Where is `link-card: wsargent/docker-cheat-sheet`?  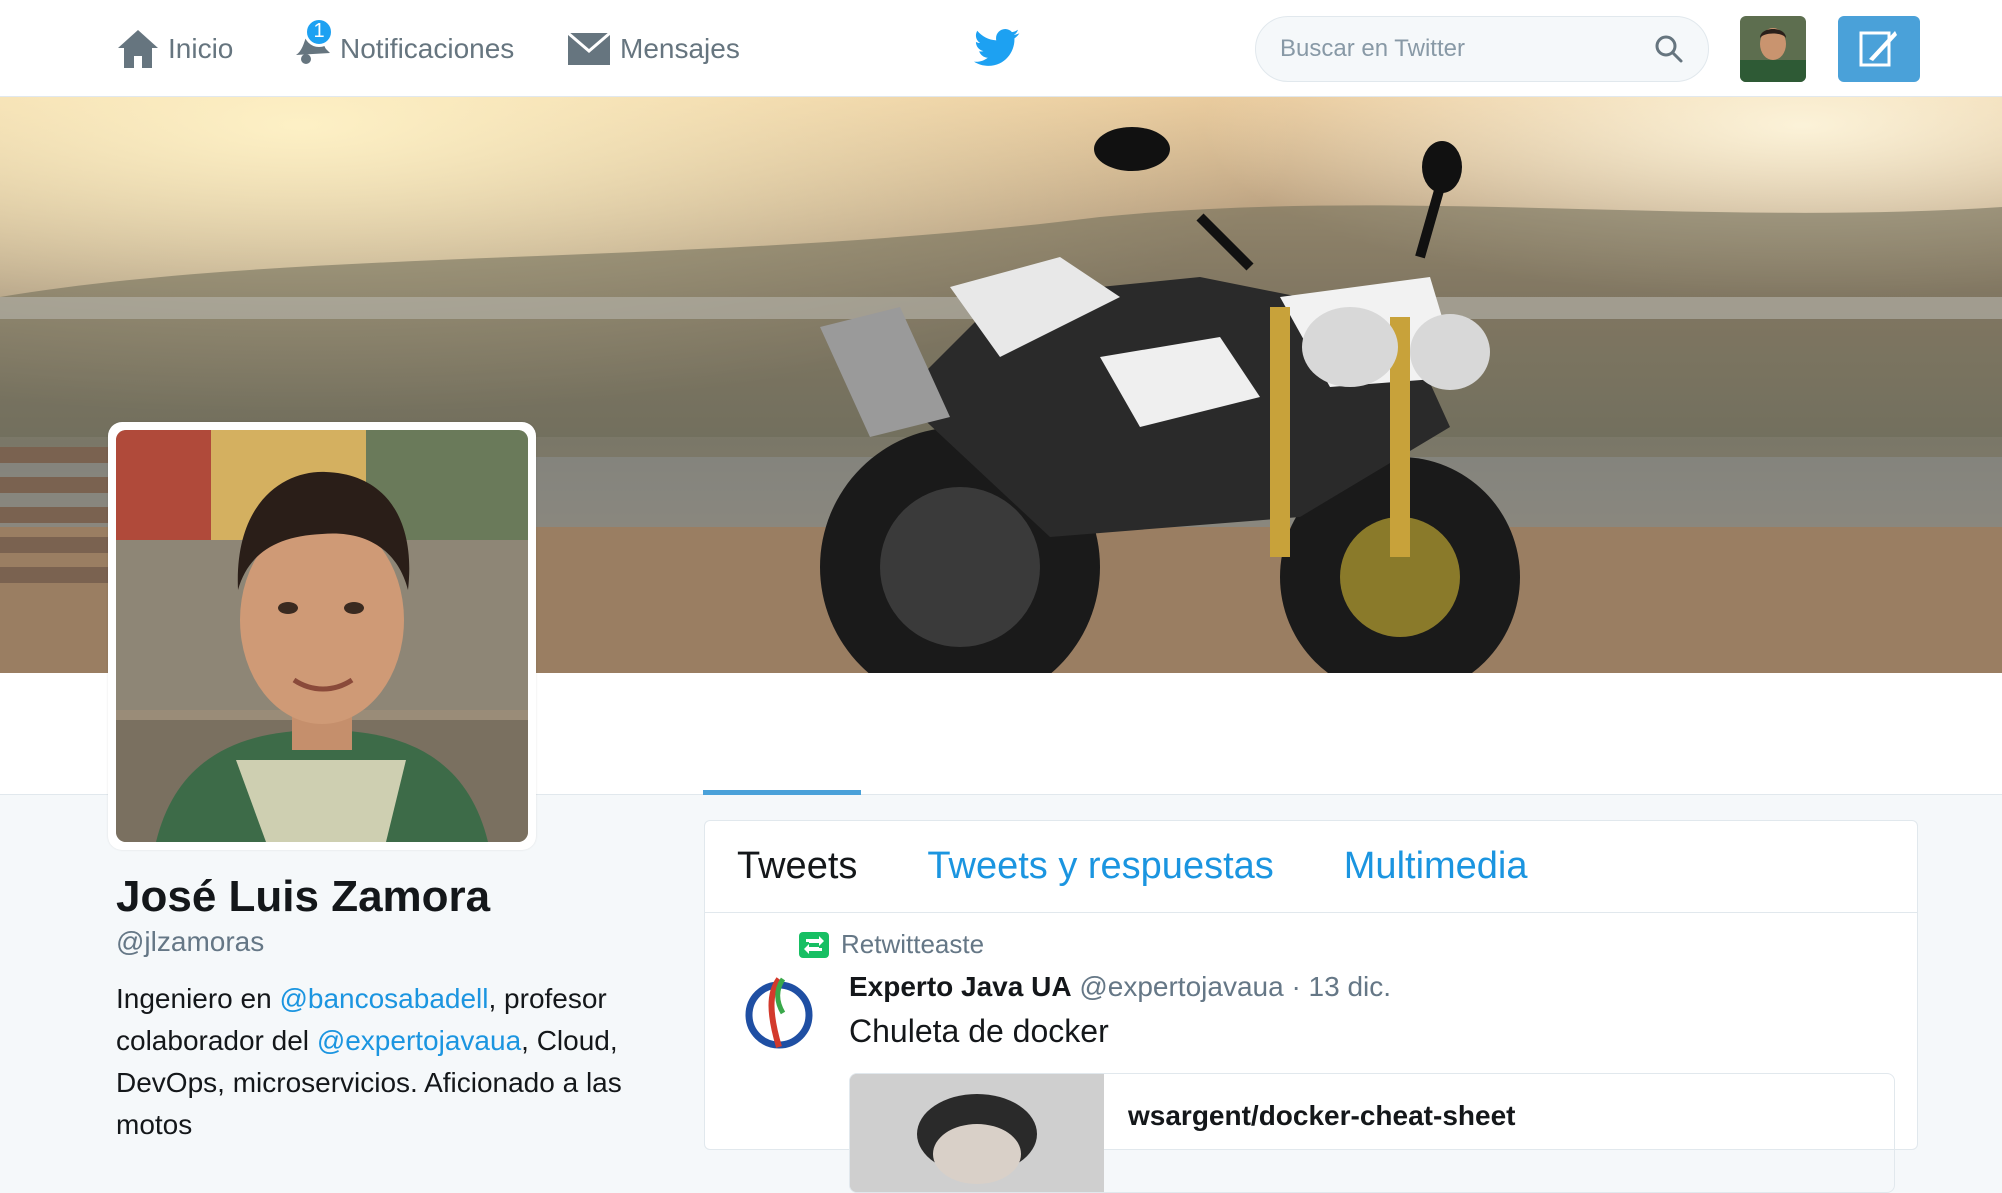 link-card: wsargent/docker-cheat-sheet is located at coordinates (1372, 1133).